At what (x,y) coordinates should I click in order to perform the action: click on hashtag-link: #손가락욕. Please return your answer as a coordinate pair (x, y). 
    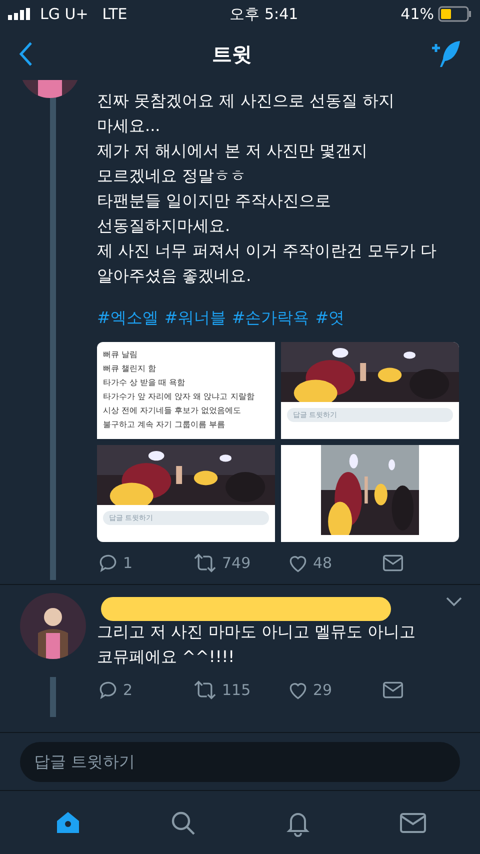
    Looking at the image, I should click on (271, 318).